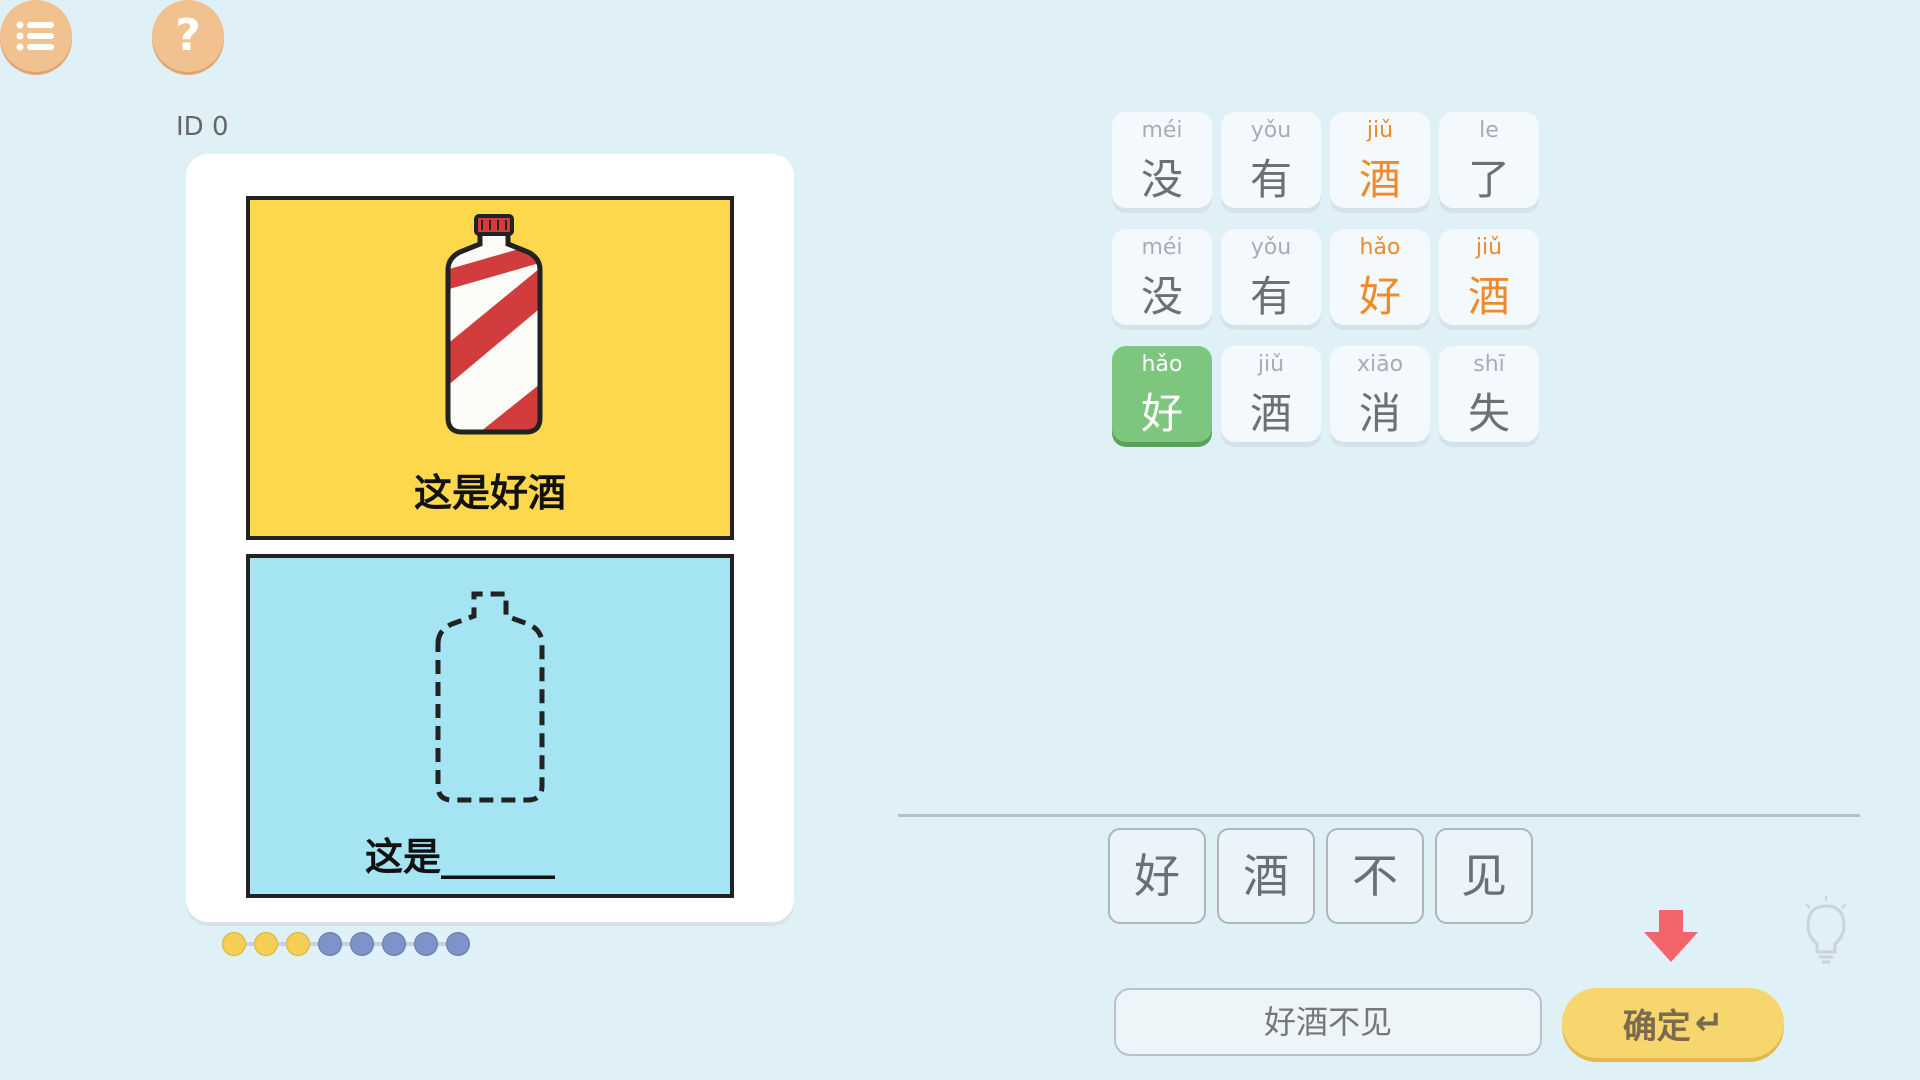 This screenshot has height=1080, width=1920. I want to click on word-tile: shī 失, so click(1489, 394).